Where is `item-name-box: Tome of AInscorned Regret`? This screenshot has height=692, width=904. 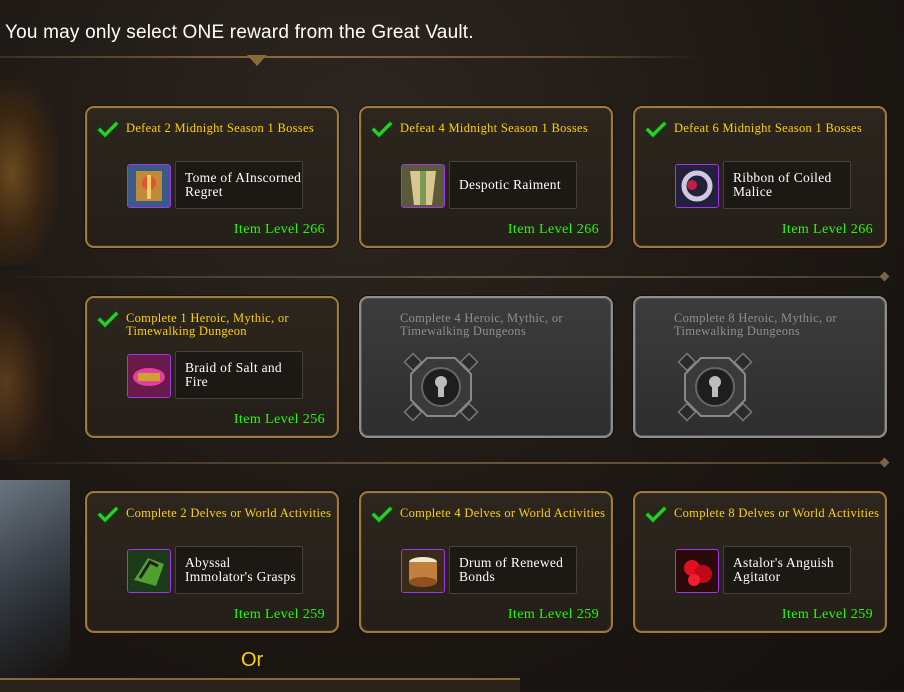 item-name-box: Tome of AInscorned Regret is located at coordinates (239, 185).